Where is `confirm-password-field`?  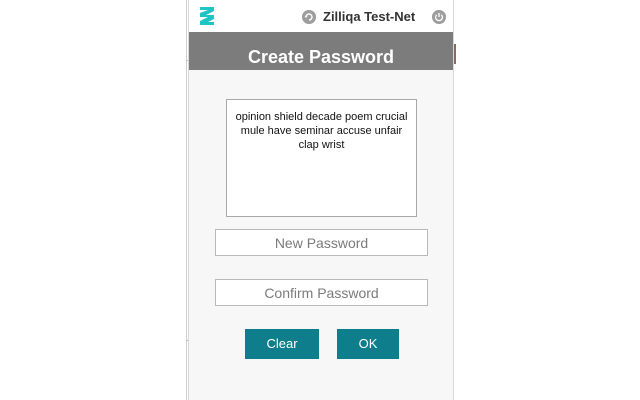
confirm-password-field is located at coordinates (321, 292).